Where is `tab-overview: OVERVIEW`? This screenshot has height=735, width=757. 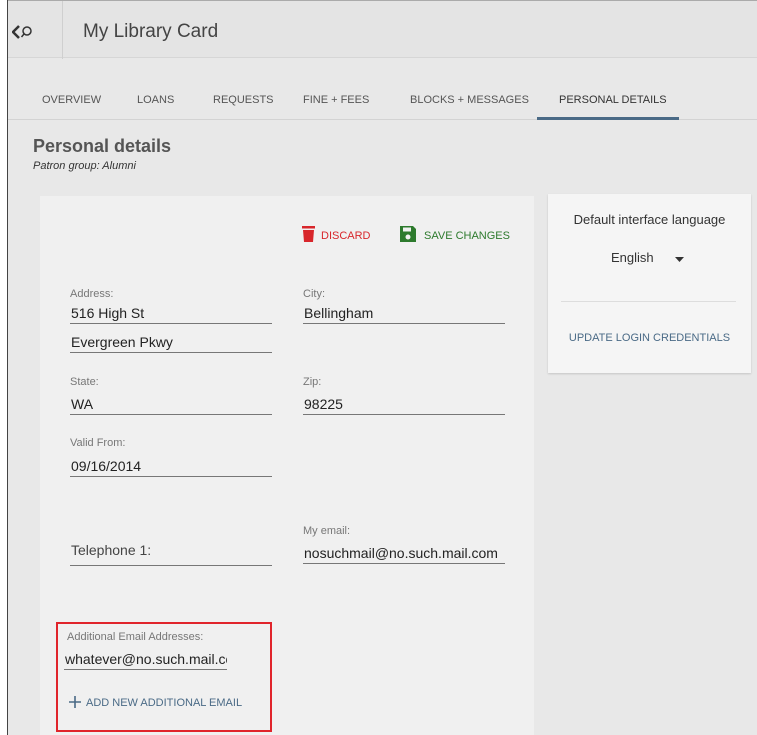
tab-overview: OVERVIEW is located at coordinates (71, 100).